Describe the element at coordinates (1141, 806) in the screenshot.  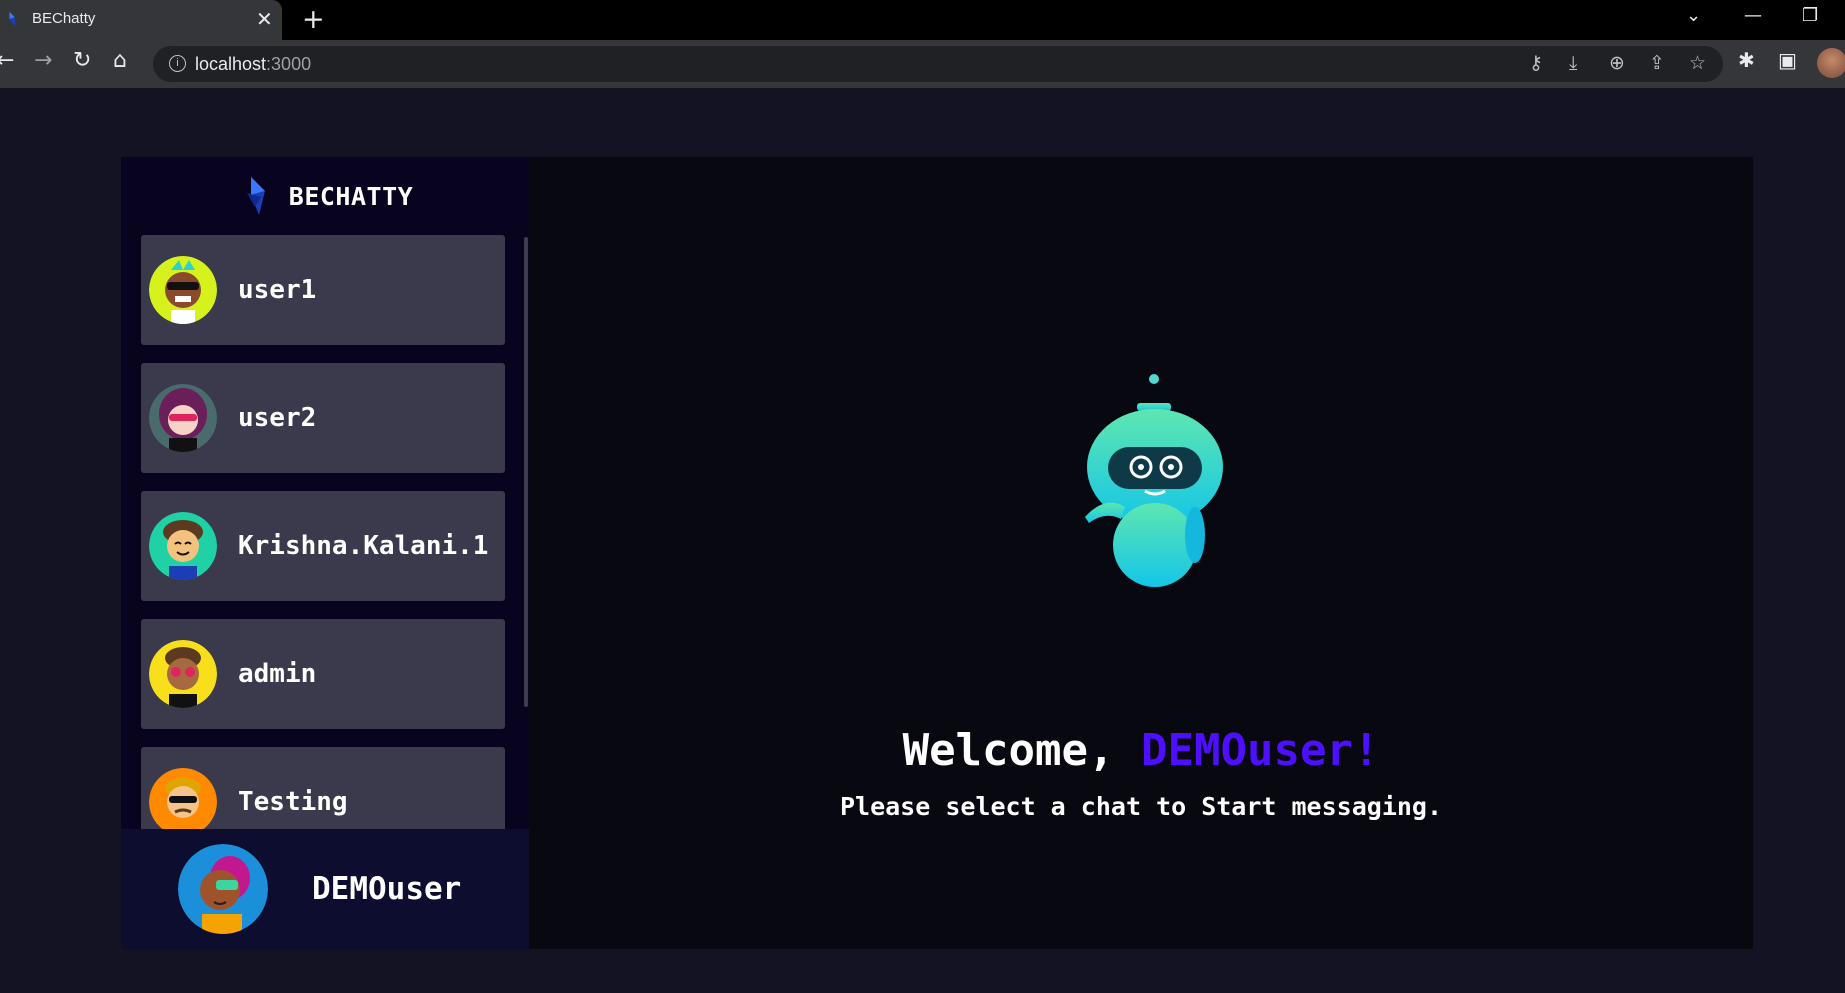
I see `welcome-subtitle: Please select a chat to Start messaging.` at that location.